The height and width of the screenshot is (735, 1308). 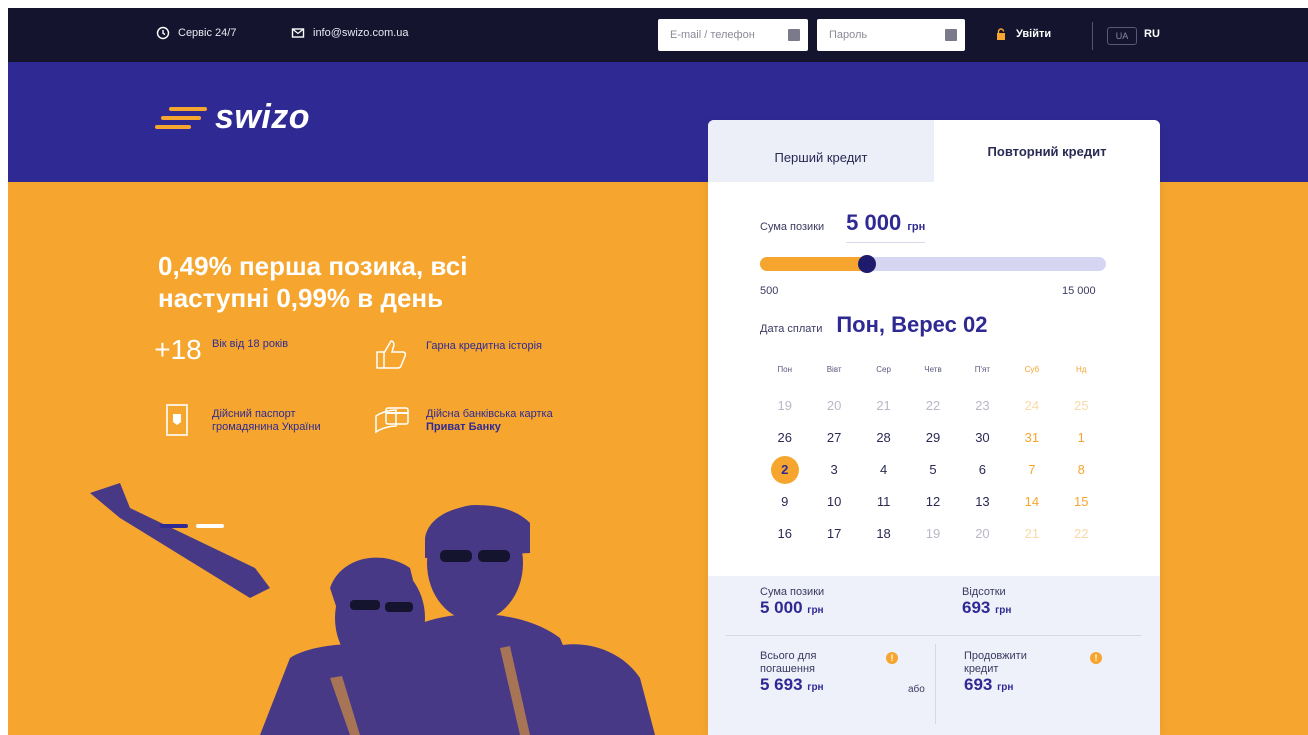 I want to click on summary-loan-currency: грн, so click(x=815, y=610).